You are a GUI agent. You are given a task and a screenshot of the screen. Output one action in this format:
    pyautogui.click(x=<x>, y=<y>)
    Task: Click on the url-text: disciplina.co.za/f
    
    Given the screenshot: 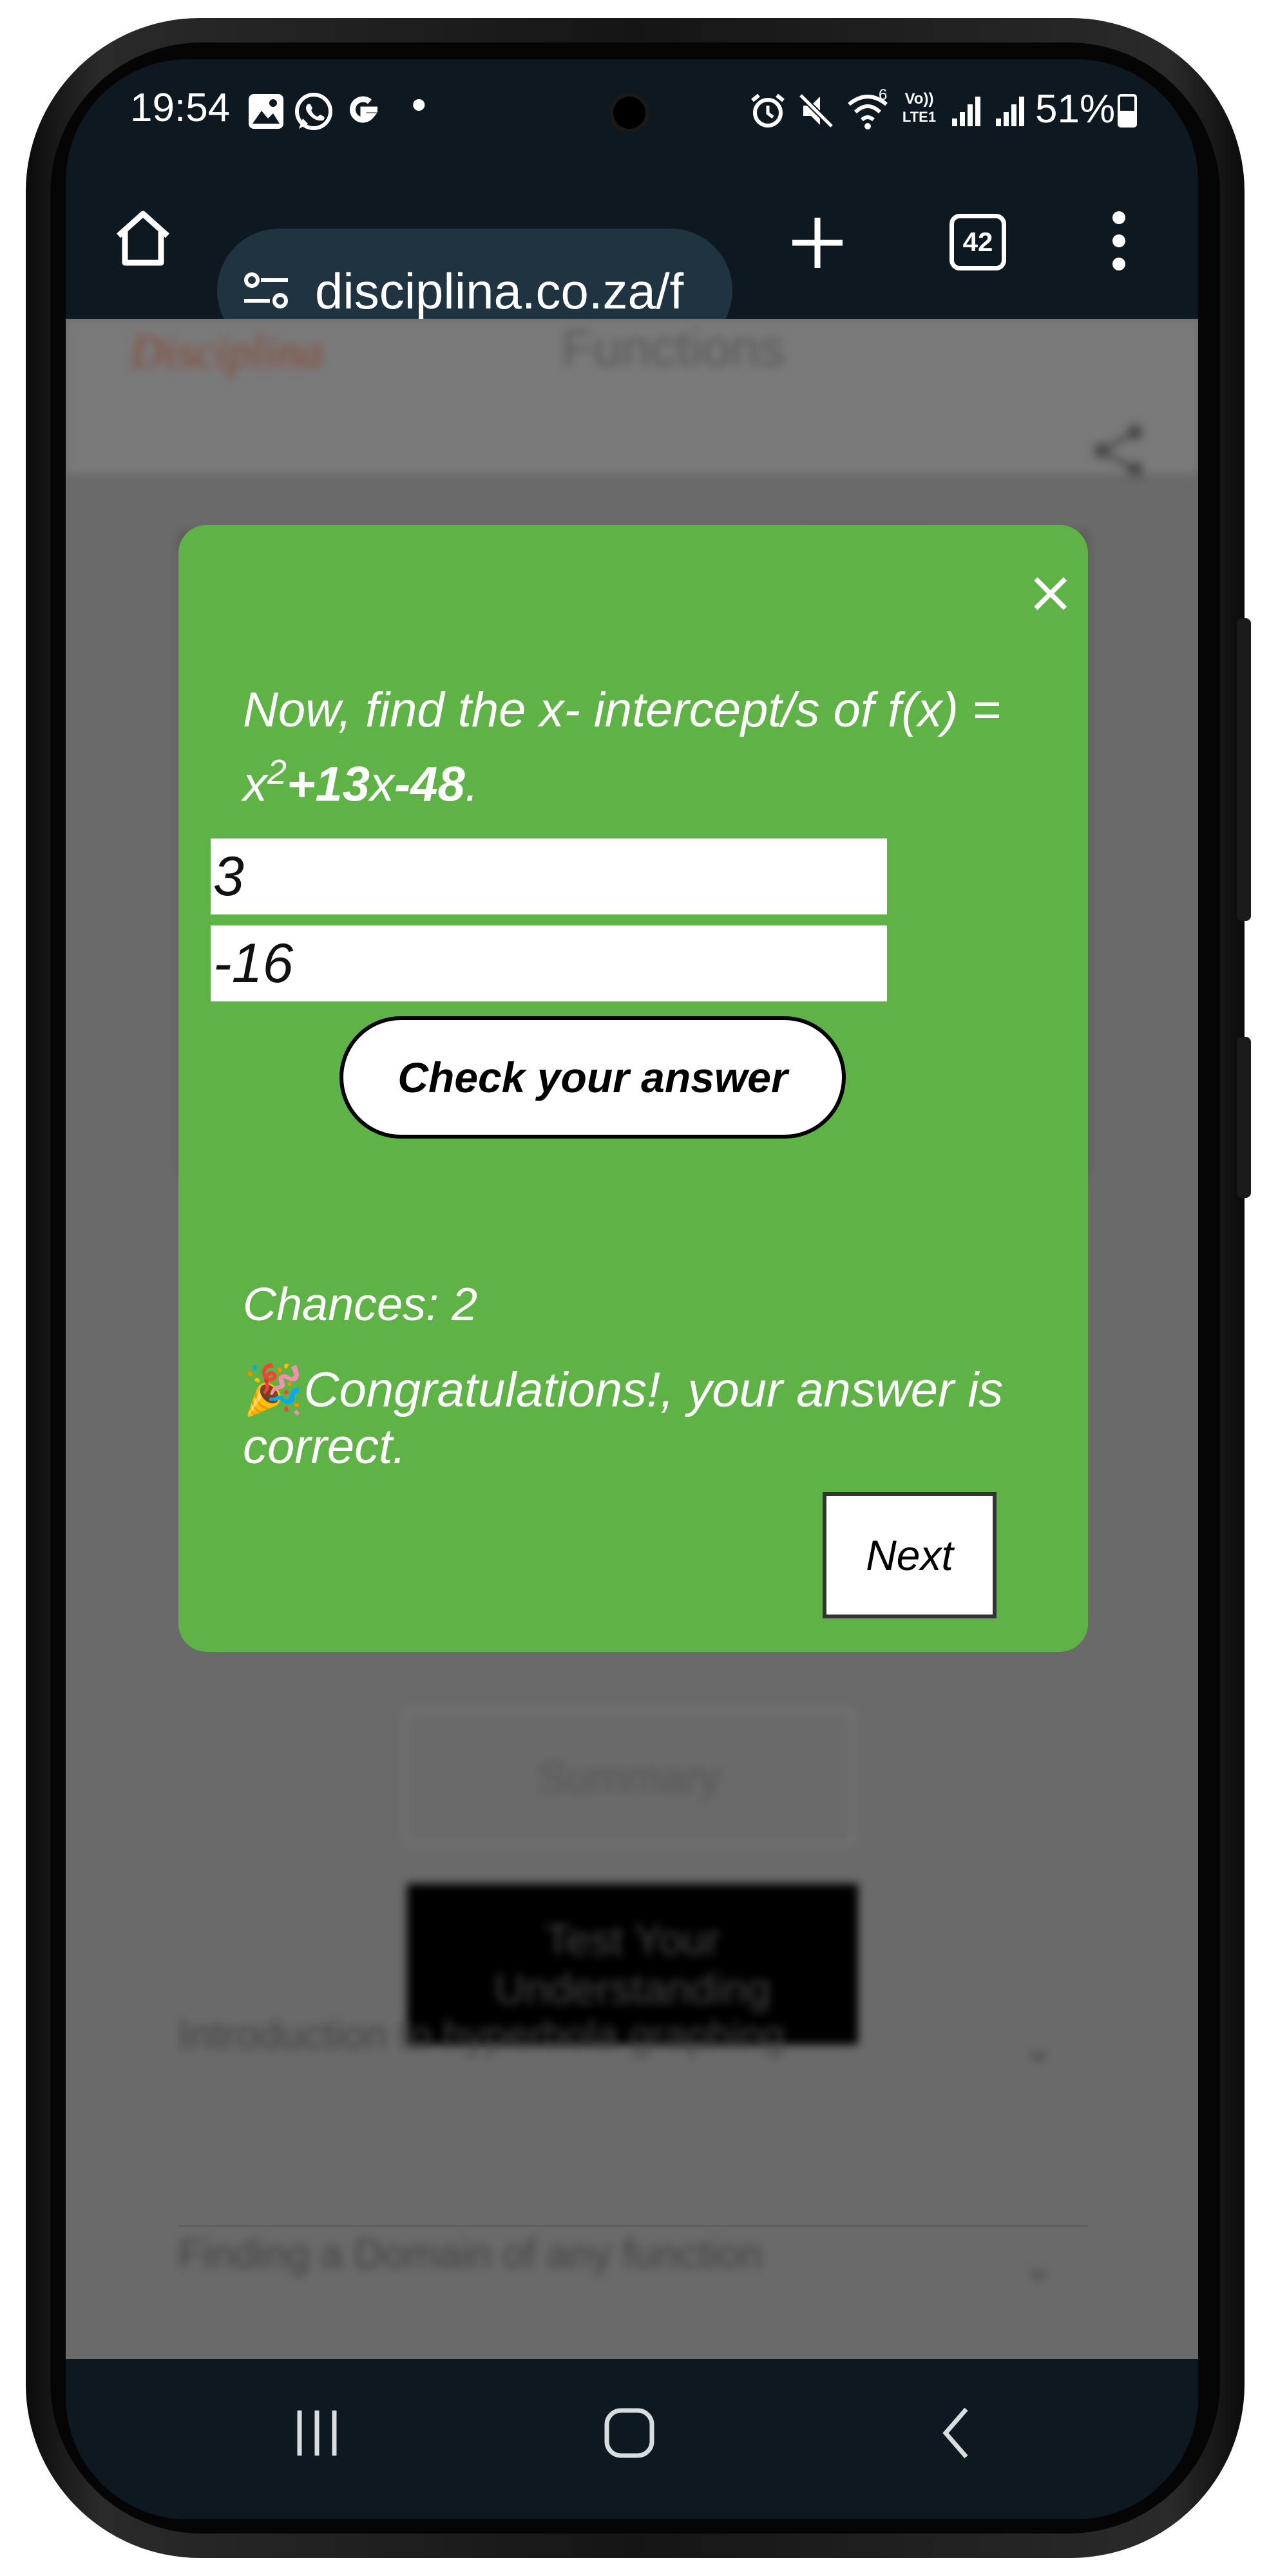 What is the action you would take?
    pyautogui.click(x=499, y=291)
    